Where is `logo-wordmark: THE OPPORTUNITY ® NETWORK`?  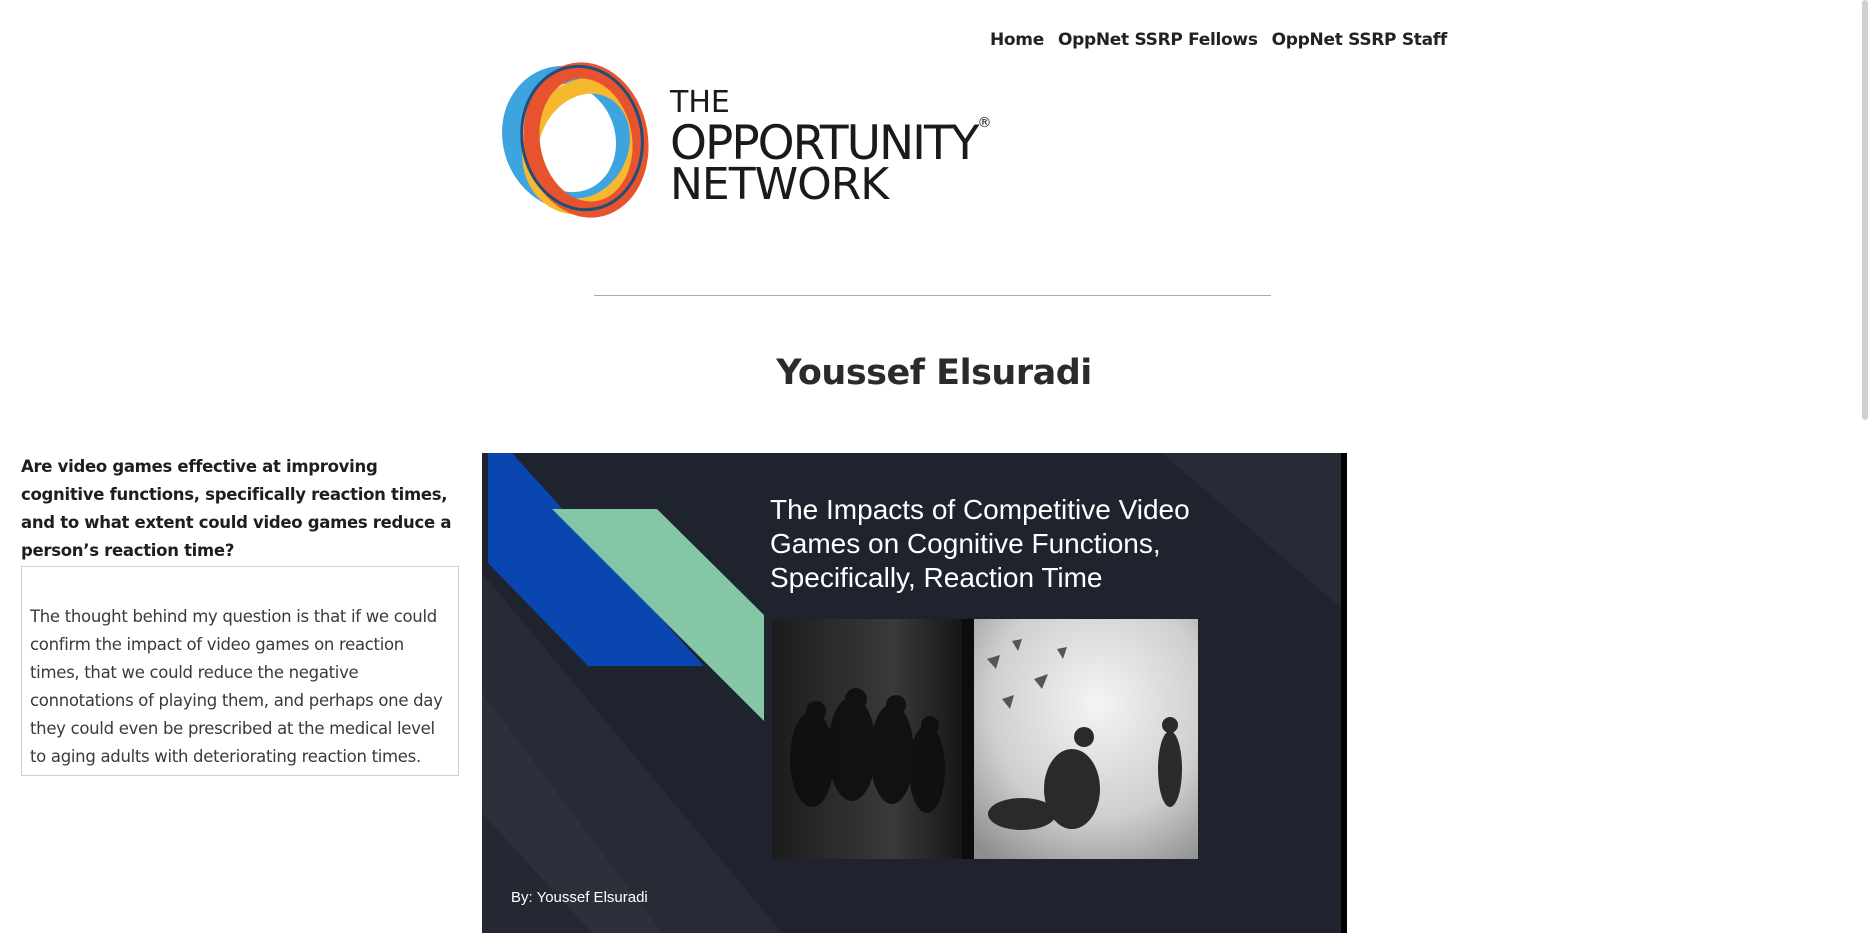 logo-wordmark: THE OPPORTUNITY ® NETWORK is located at coordinates (830, 146).